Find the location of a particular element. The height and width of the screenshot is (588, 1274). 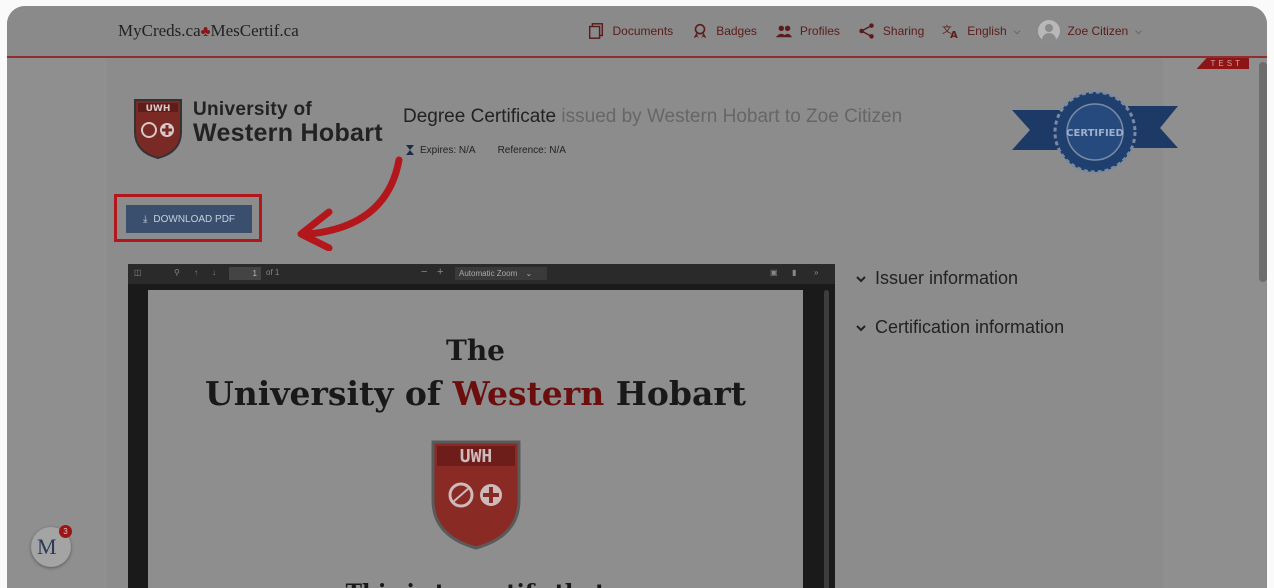

page-count: of 1 is located at coordinates (273, 272).